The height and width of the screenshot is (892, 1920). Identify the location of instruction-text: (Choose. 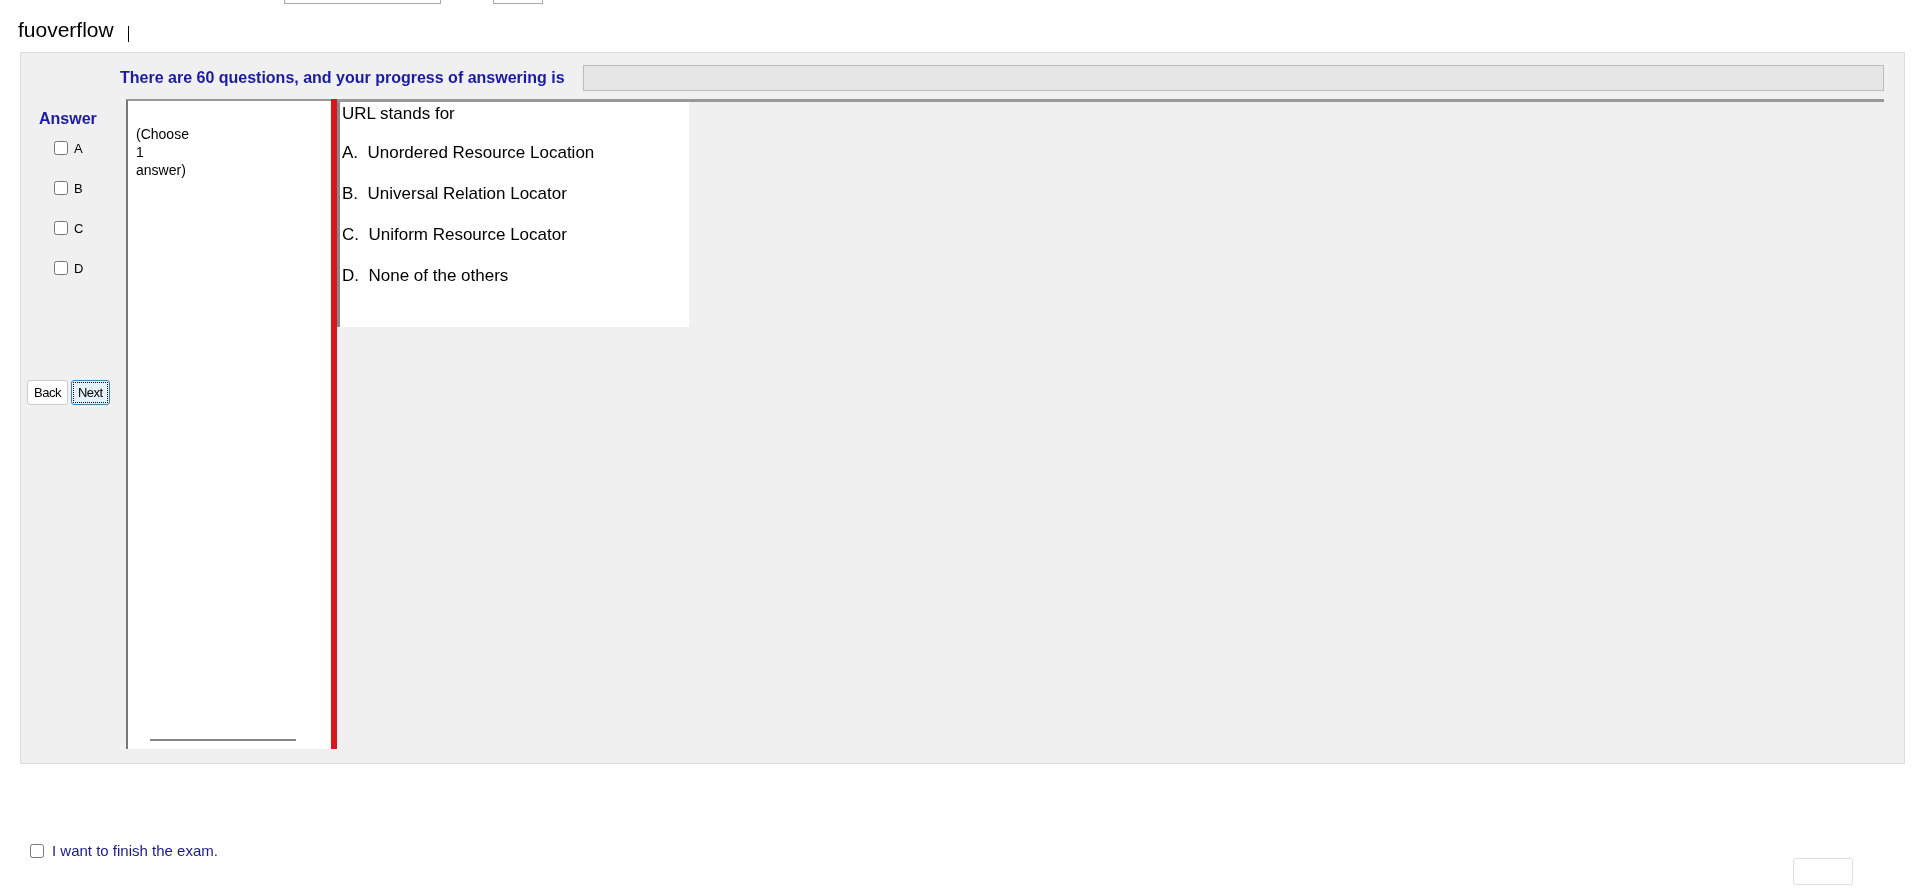
(163, 134).